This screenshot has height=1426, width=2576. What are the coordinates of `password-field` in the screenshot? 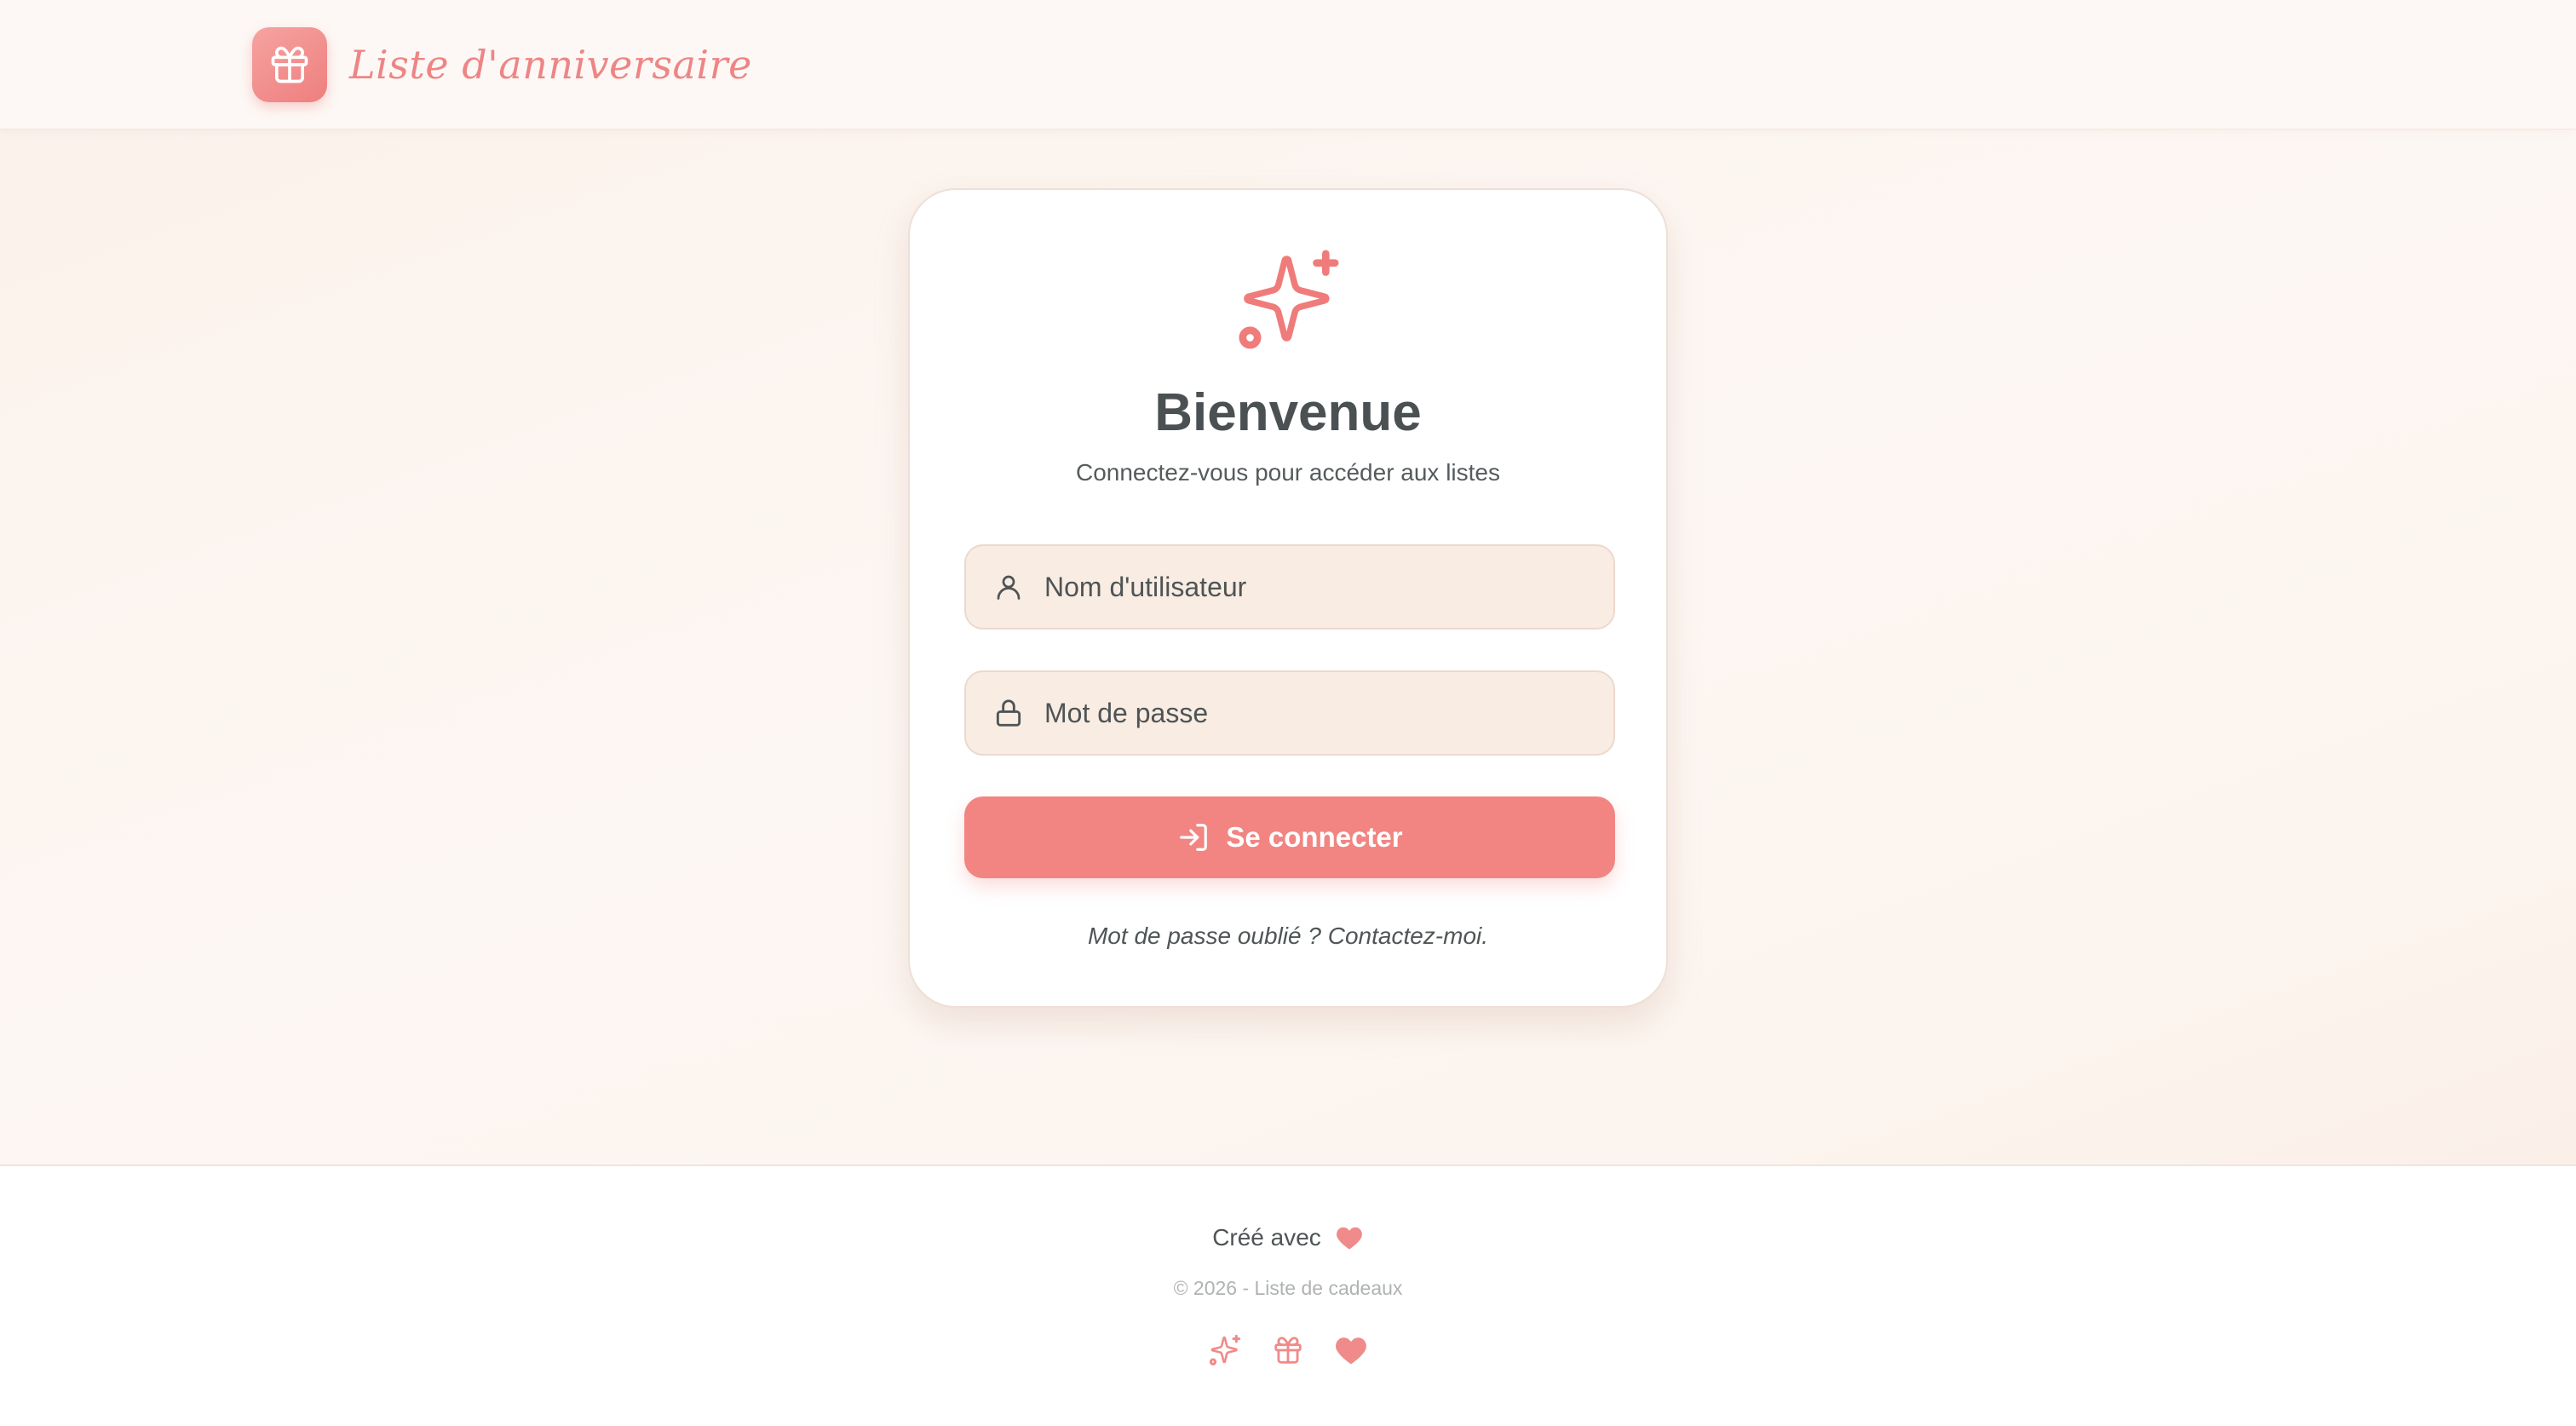 It's located at (1289, 713).